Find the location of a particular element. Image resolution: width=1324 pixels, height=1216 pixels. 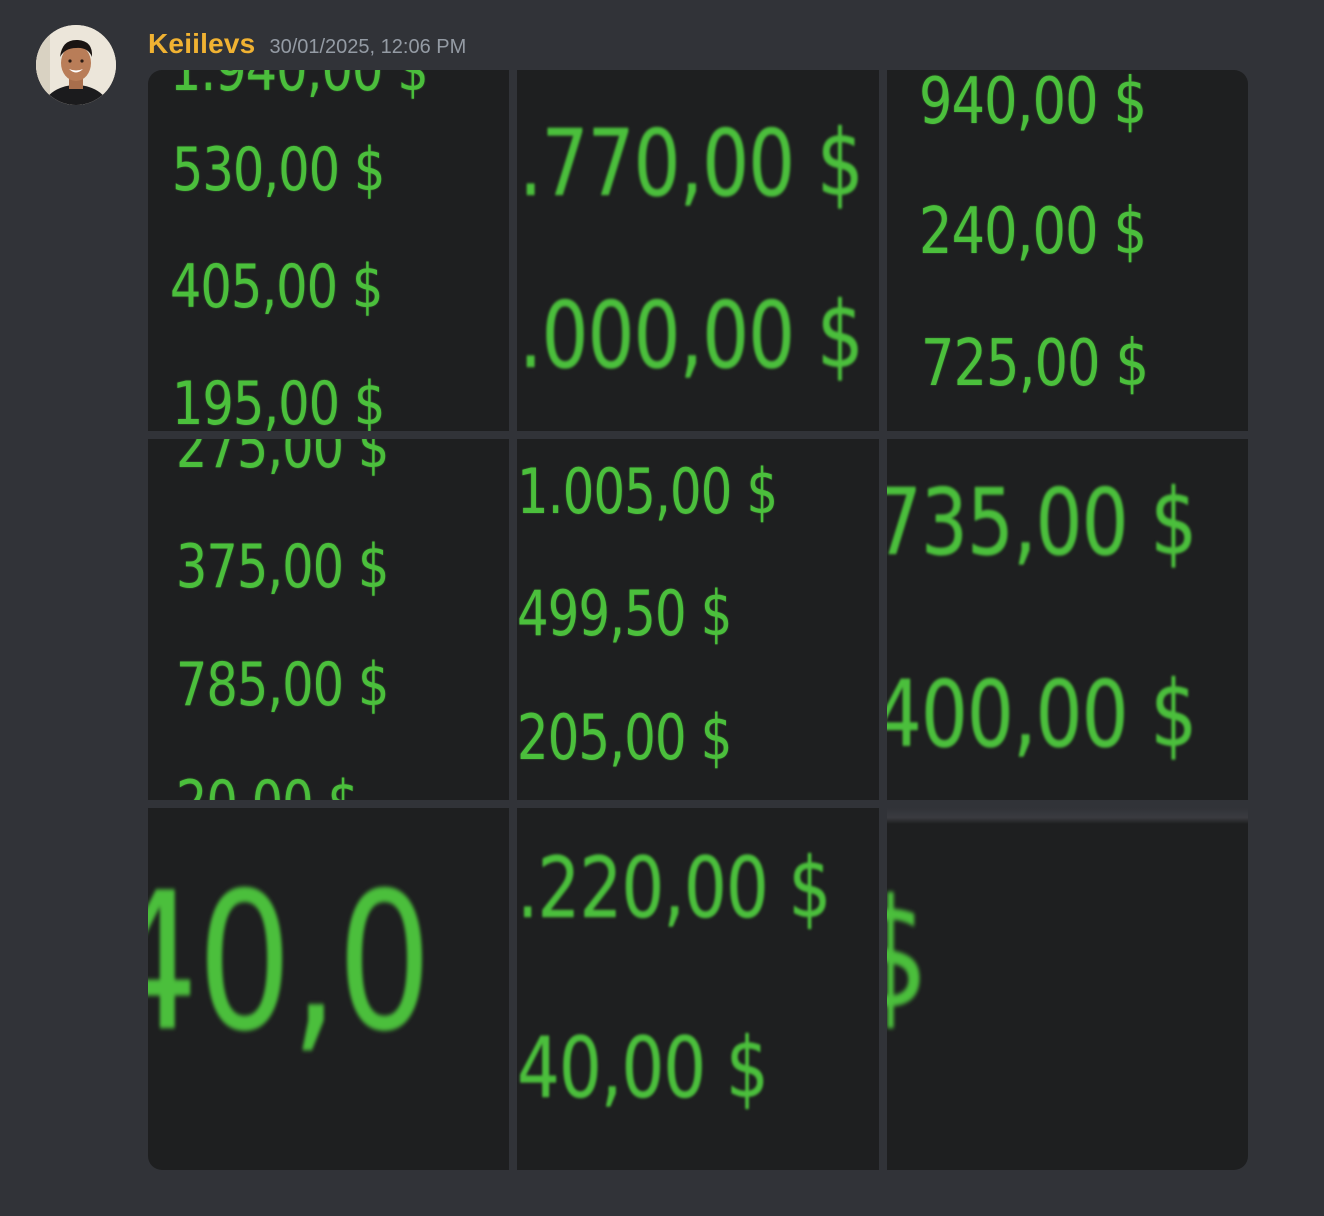

gallery-image-3: 940,00 $ 240,00 $ 725,00 $ is located at coordinates (1067, 250).